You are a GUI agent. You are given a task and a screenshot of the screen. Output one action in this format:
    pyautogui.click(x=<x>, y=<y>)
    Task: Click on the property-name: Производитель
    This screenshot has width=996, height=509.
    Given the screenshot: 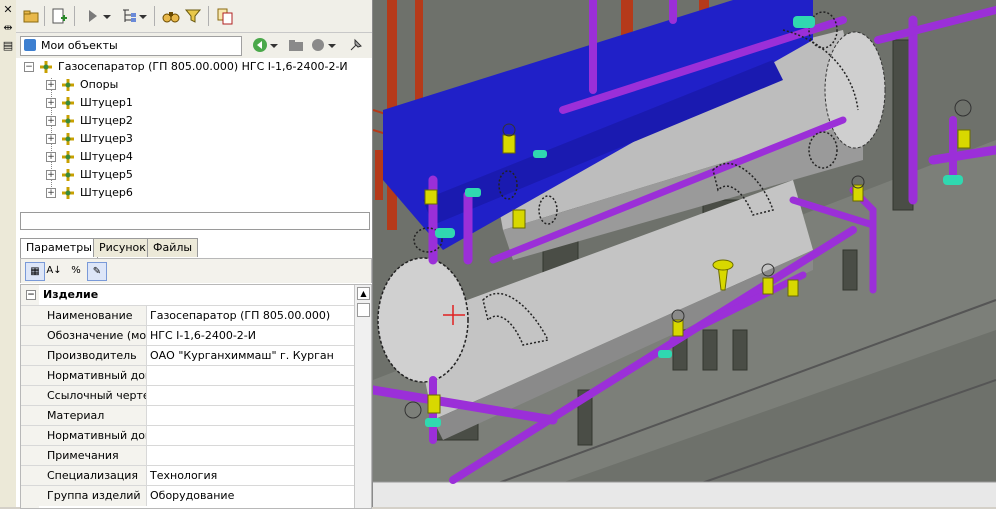 What is the action you would take?
    pyautogui.click(x=84, y=356)
    